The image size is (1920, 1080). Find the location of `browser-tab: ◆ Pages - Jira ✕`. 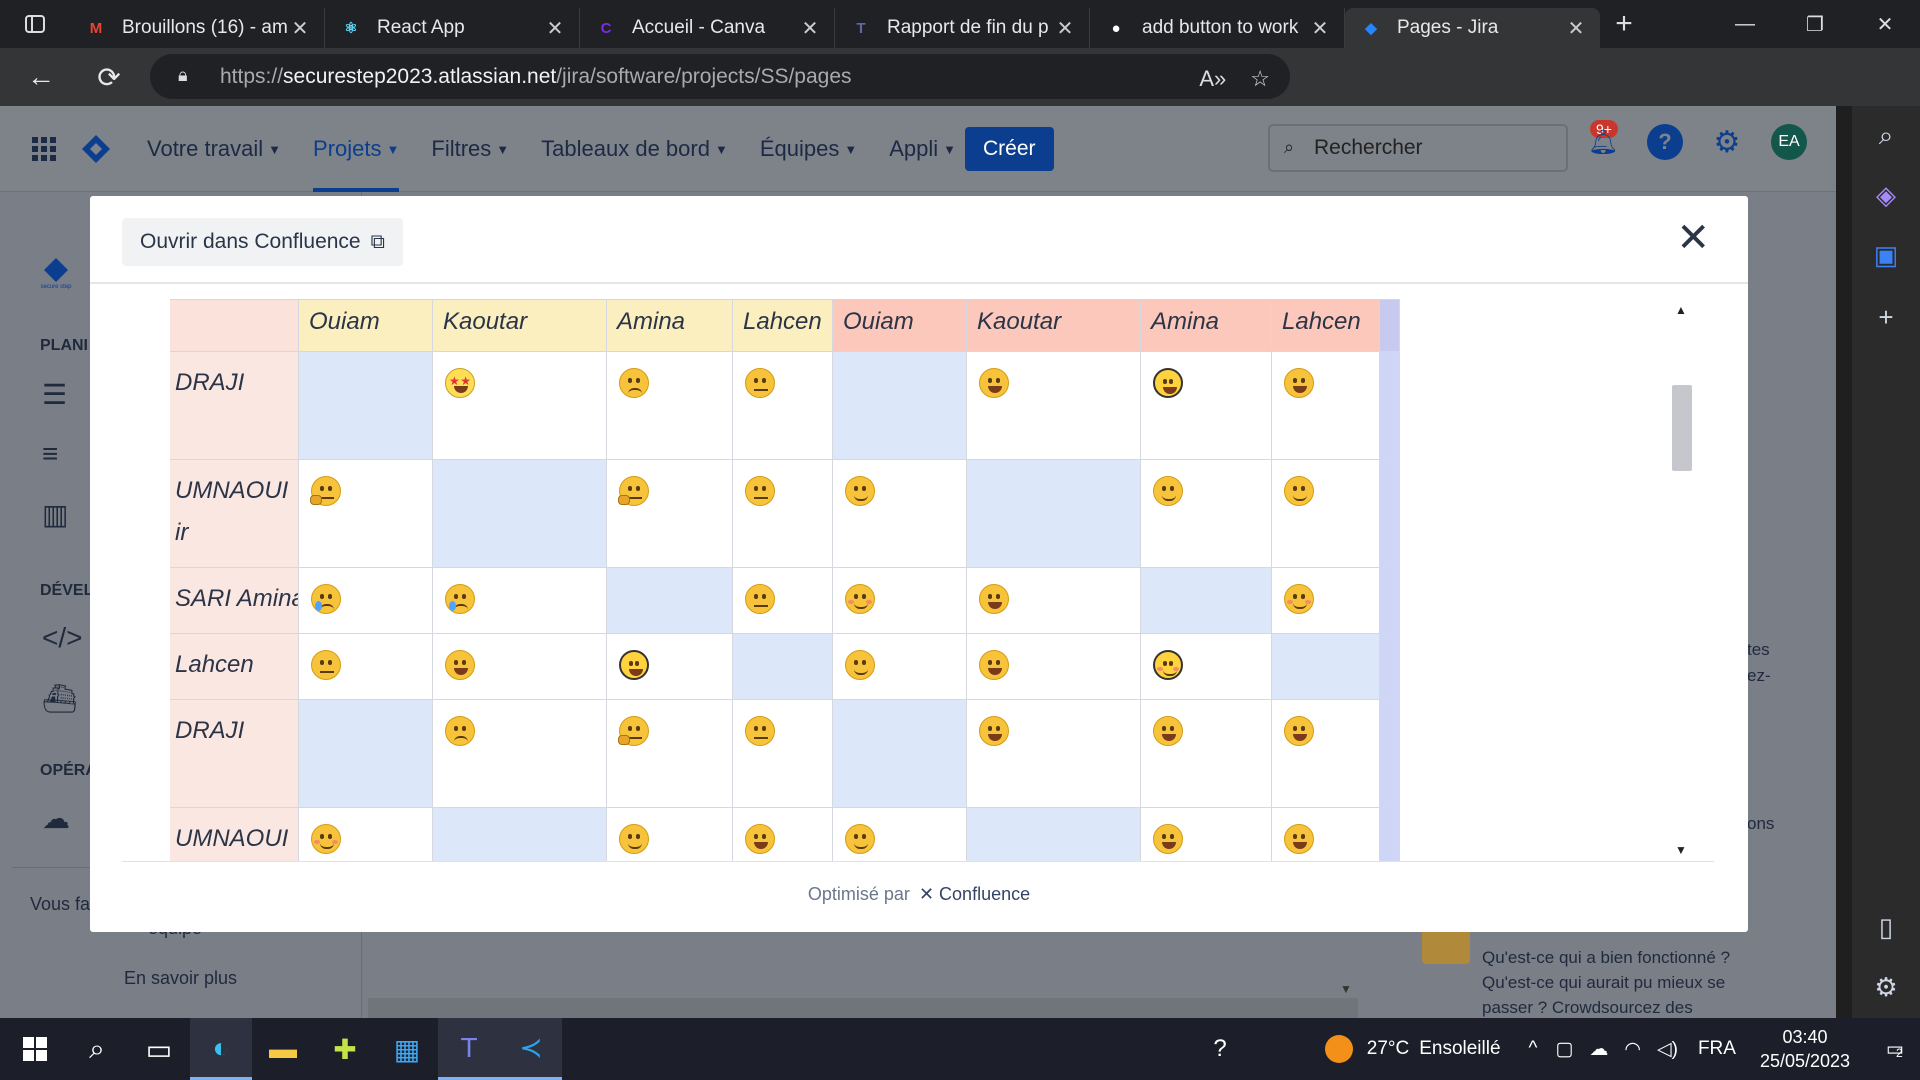

browser-tab: ◆ Pages - Jira ✕ is located at coordinates (1472, 28).